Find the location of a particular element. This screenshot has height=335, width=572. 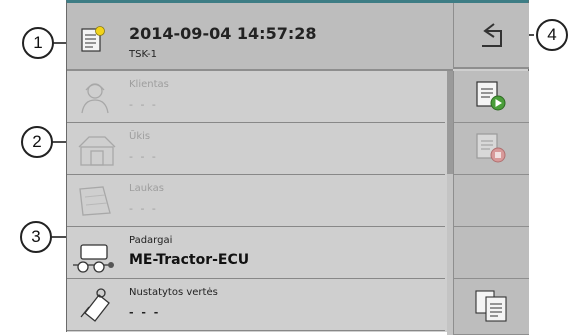

task-document-icon is located at coordinates (93, 41).